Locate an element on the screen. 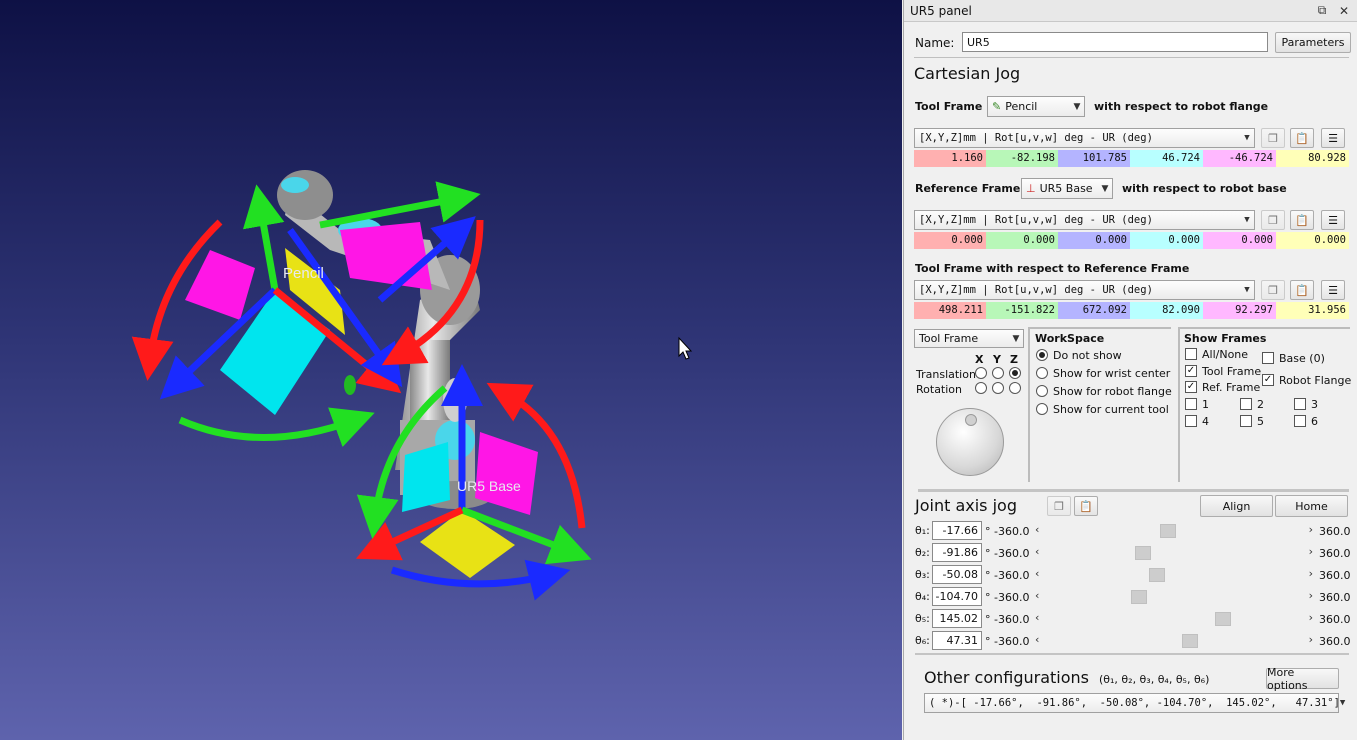 Image resolution: width=1357 pixels, height=740 pixels. frame-joint-2: 2 is located at coordinates (1252, 404).